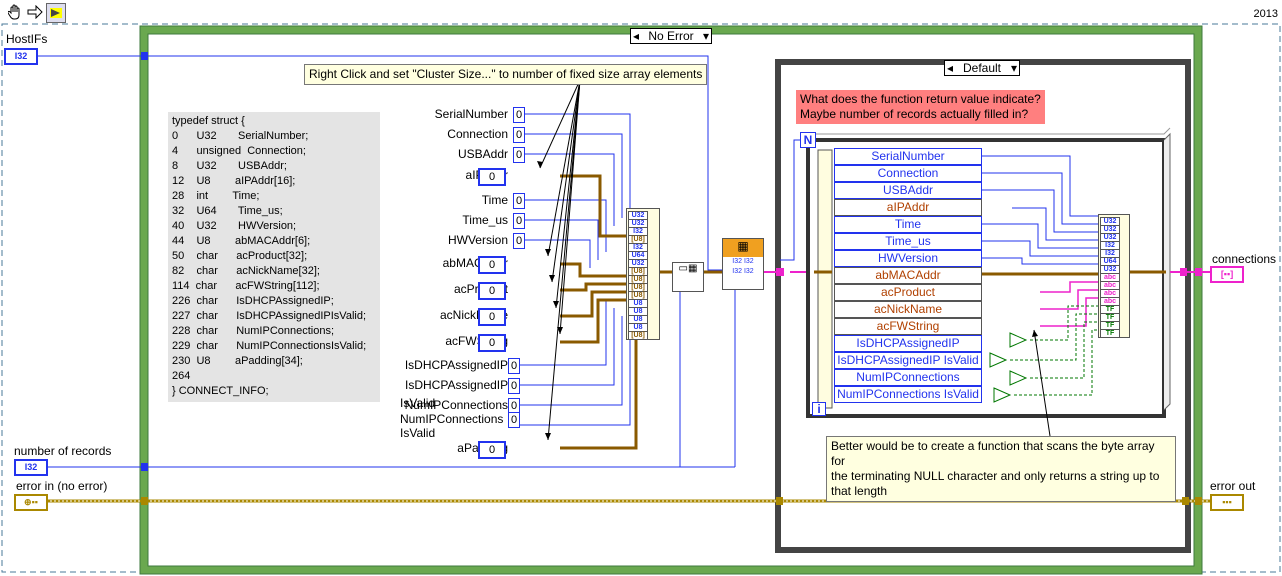 The height and width of the screenshot is (576, 1282). I want to click on connections-label: connections, so click(1244, 259).